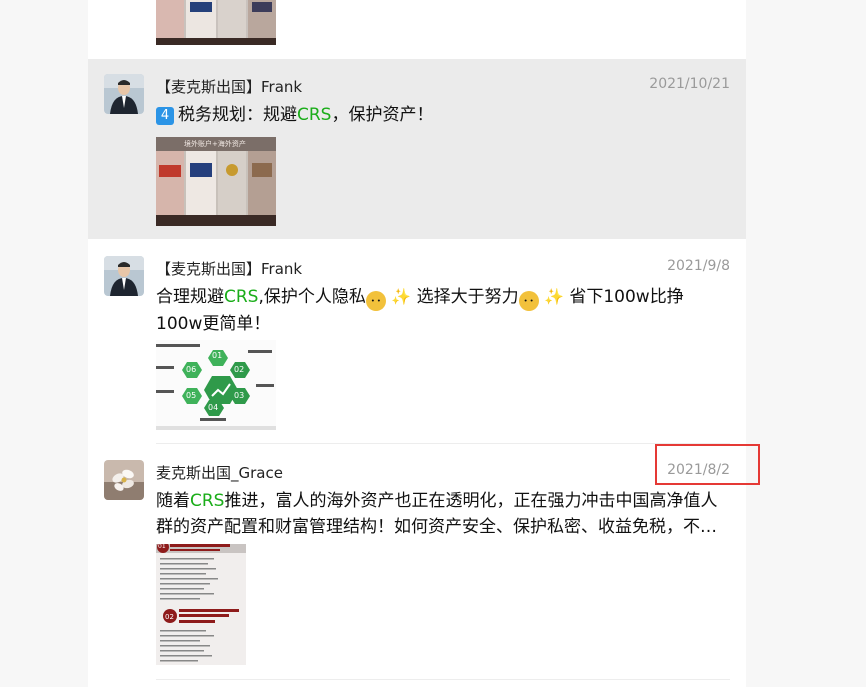 The height and width of the screenshot is (687, 866). Describe the element at coordinates (707, 464) in the screenshot. I see `highlight-box` at that location.